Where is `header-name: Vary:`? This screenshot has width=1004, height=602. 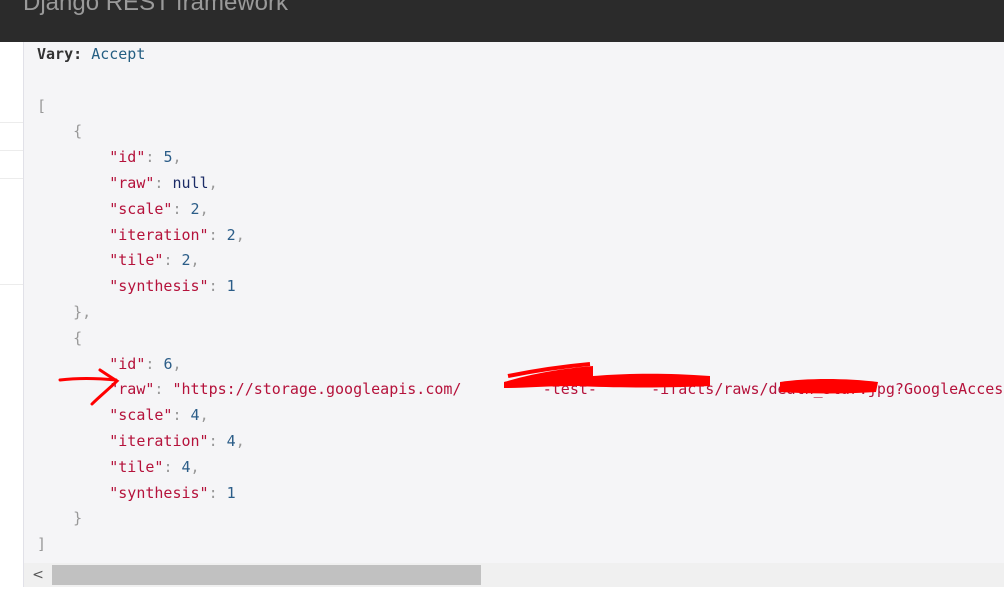
header-name: Vary: is located at coordinates (60, 54).